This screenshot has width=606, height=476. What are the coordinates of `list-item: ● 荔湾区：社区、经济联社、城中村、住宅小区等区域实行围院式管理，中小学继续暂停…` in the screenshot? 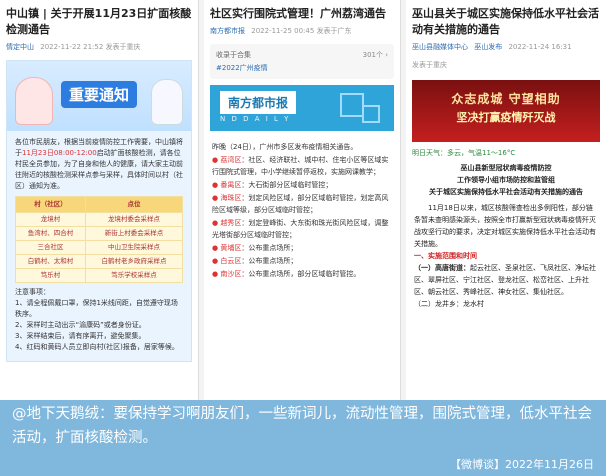 It's located at (300, 166).